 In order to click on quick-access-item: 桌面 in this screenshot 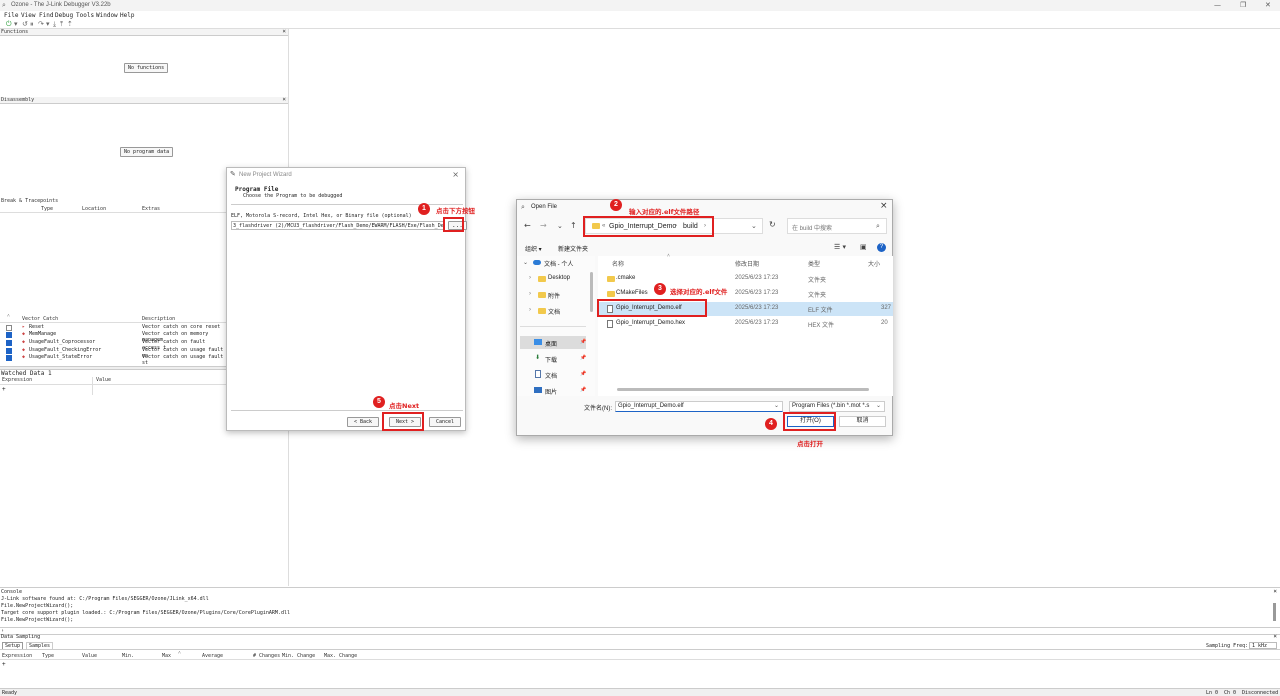, I will do `click(551, 343)`.